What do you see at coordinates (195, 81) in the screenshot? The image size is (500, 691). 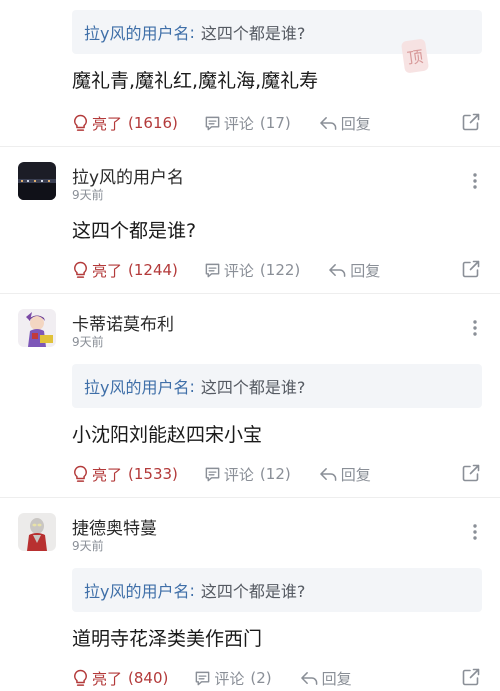 I see `comment-content: 魔礼青,魔礼红,魔礼海,魔礼寿` at bounding box center [195, 81].